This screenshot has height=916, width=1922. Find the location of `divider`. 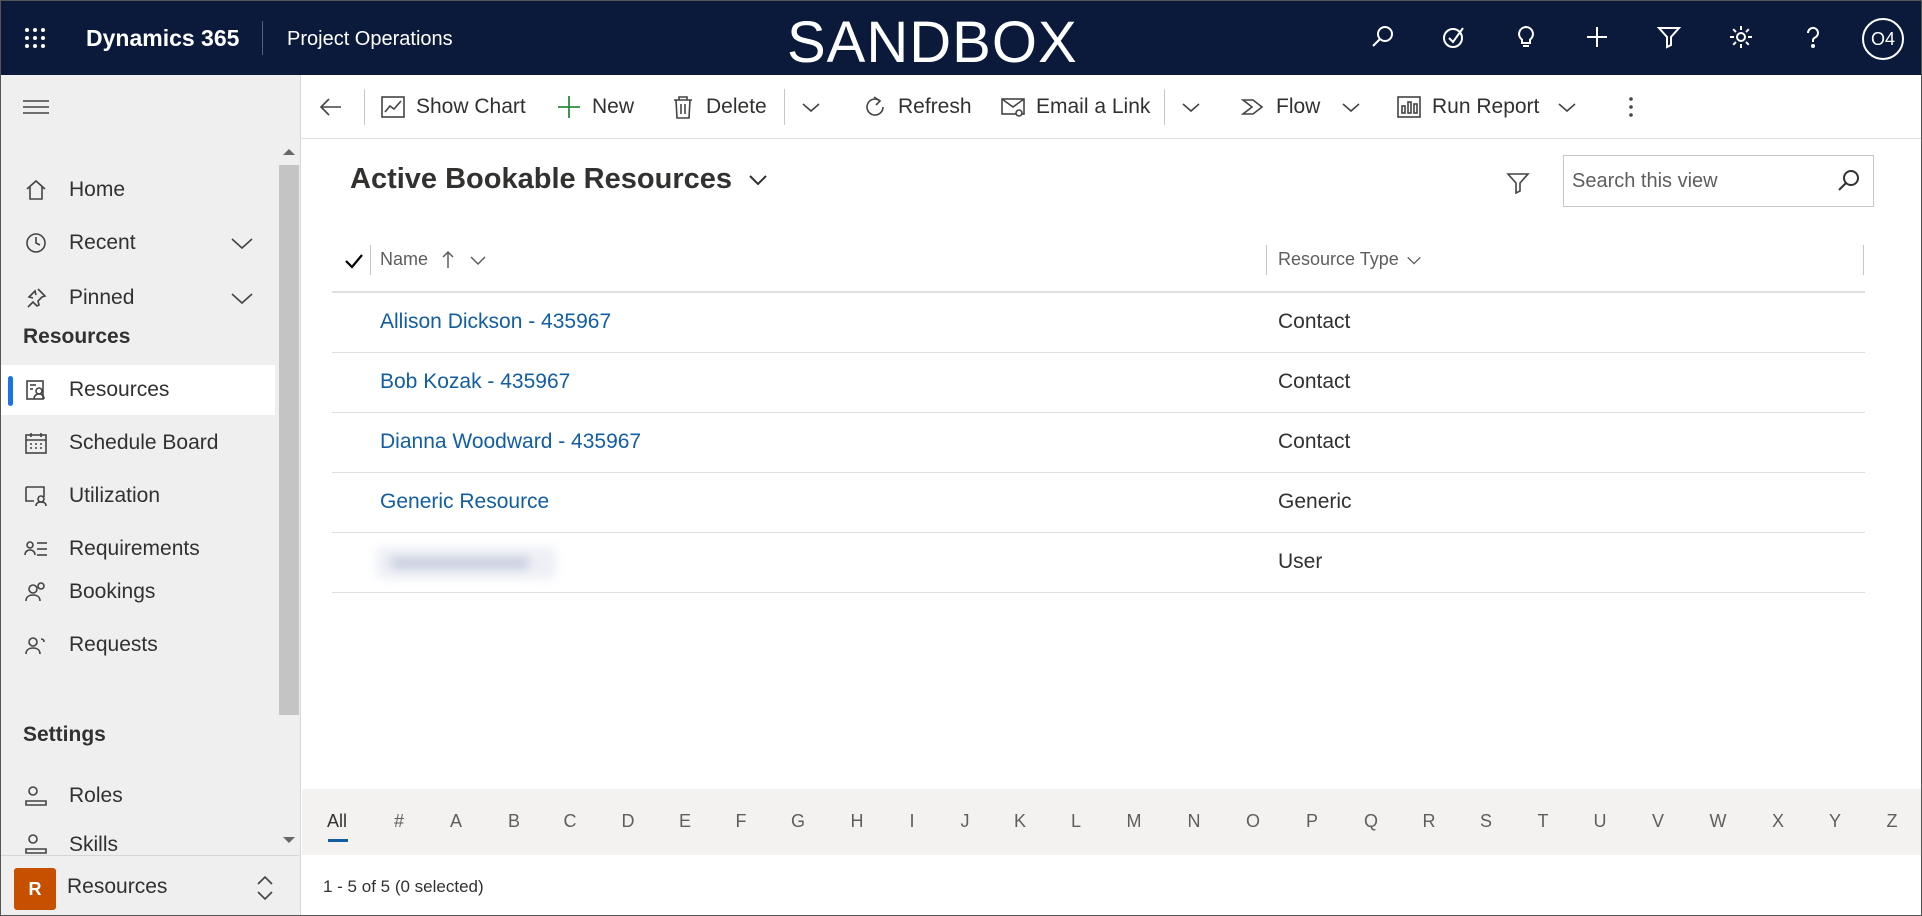

divider is located at coordinates (784, 107).